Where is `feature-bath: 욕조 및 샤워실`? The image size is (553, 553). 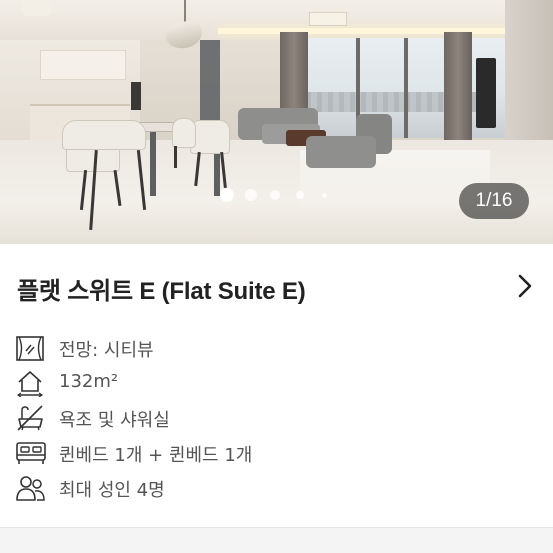
feature-bath: 욕조 및 샤워실 is located at coordinates (274, 417).